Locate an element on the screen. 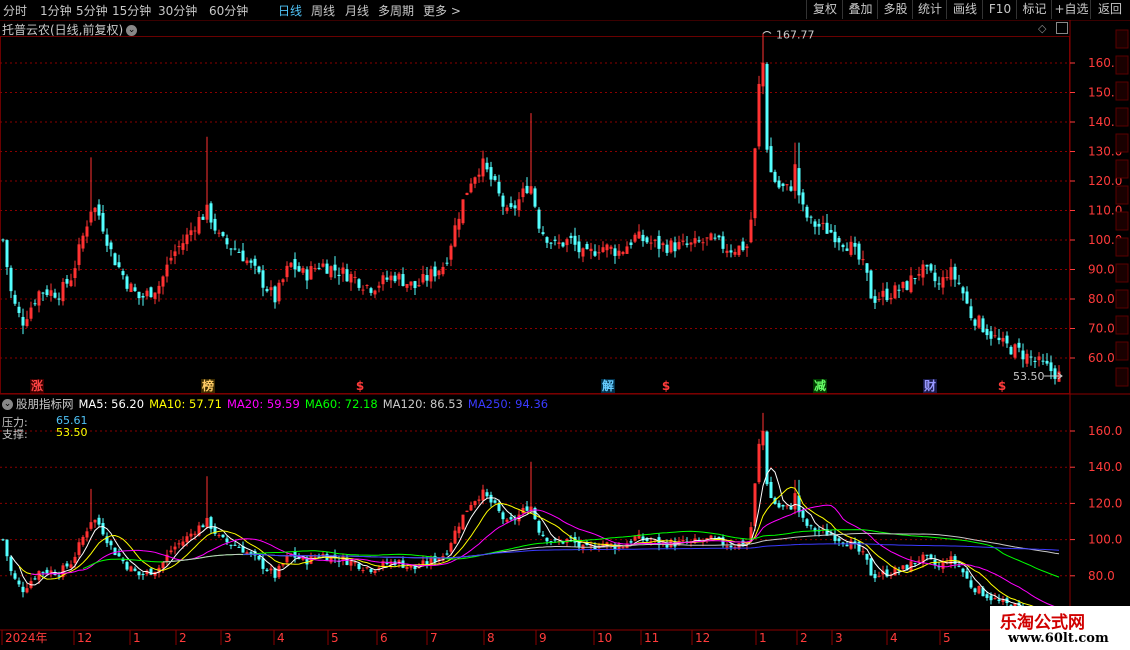 The height and width of the screenshot is (650, 1130). indicator-tick-label: 140.0 is located at coordinates (1105, 467).